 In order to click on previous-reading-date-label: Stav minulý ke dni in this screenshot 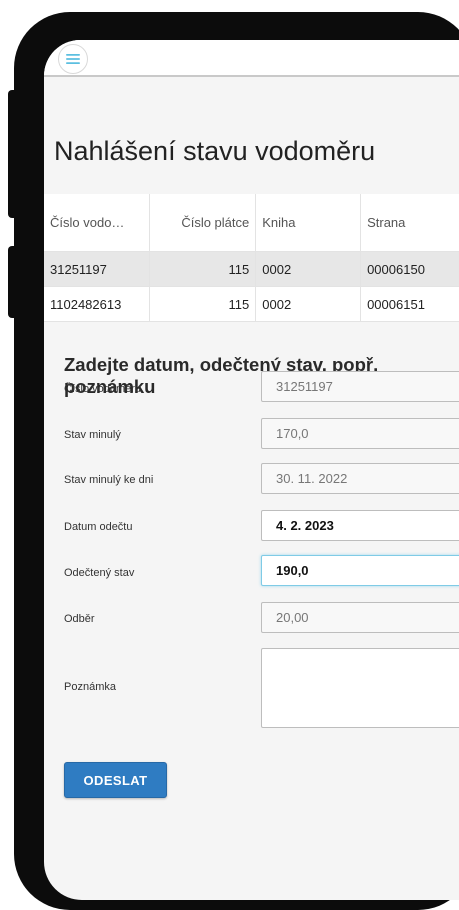, I will do `click(109, 480)`.